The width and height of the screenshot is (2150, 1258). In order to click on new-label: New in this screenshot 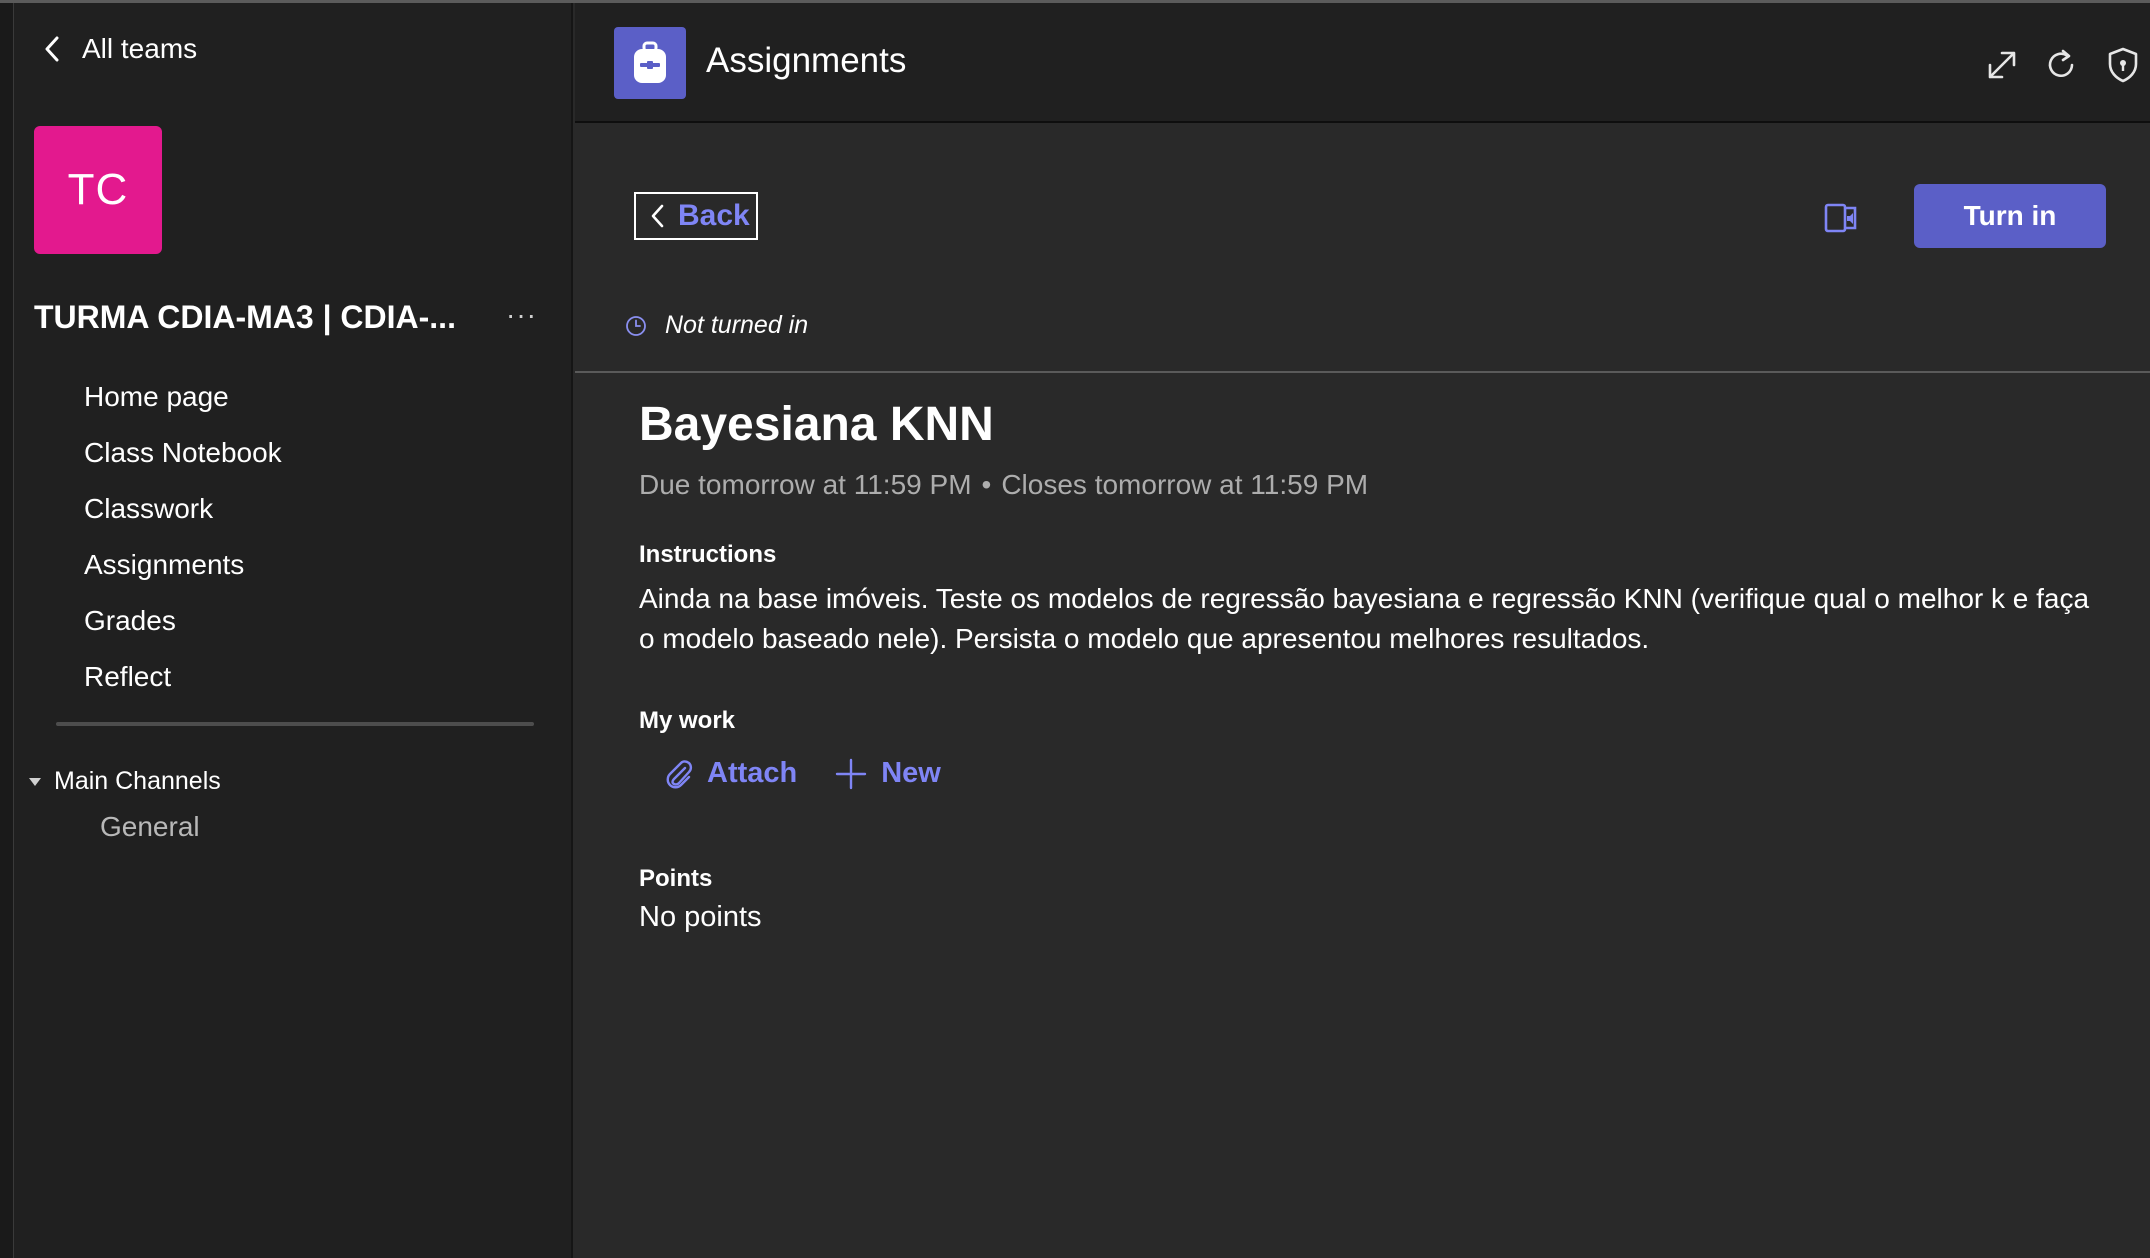, I will do `click(911, 773)`.